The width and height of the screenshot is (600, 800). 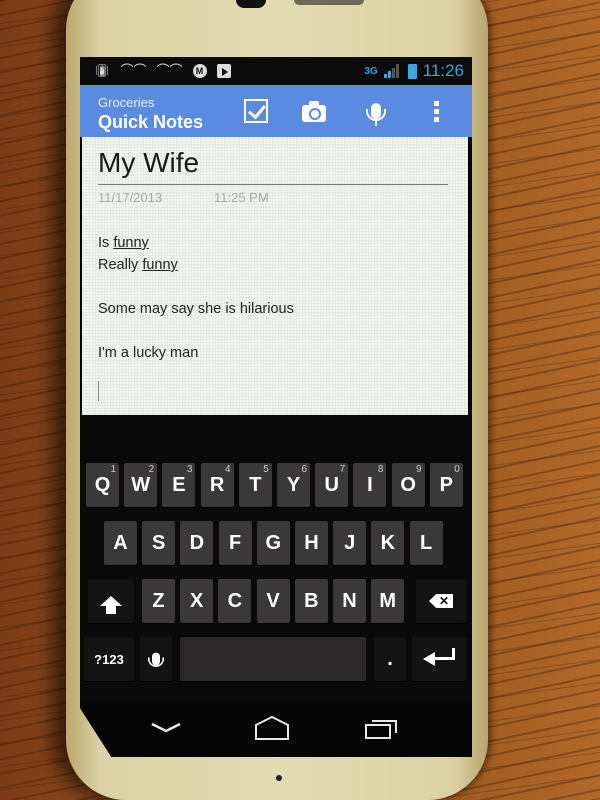 I want to click on camera-icon, so click(x=314, y=111).